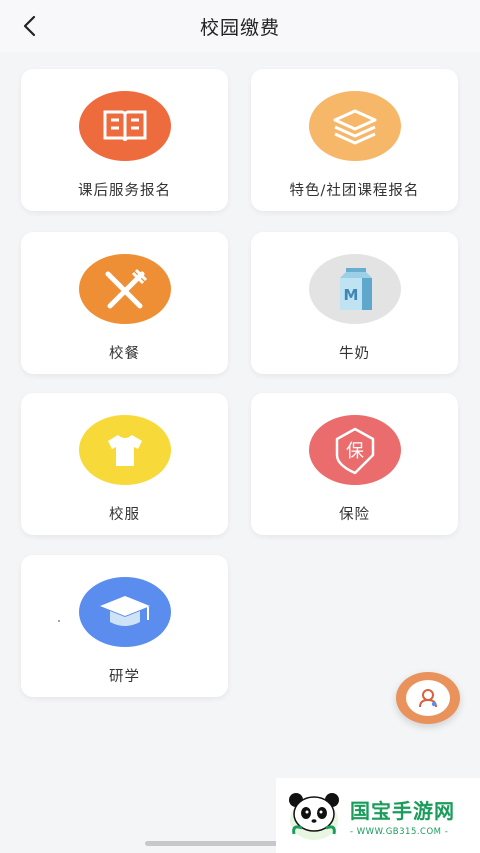  What do you see at coordinates (354, 354) in the screenshot?
I see `card-label: 牛奶` at bounding box center [354, 354].